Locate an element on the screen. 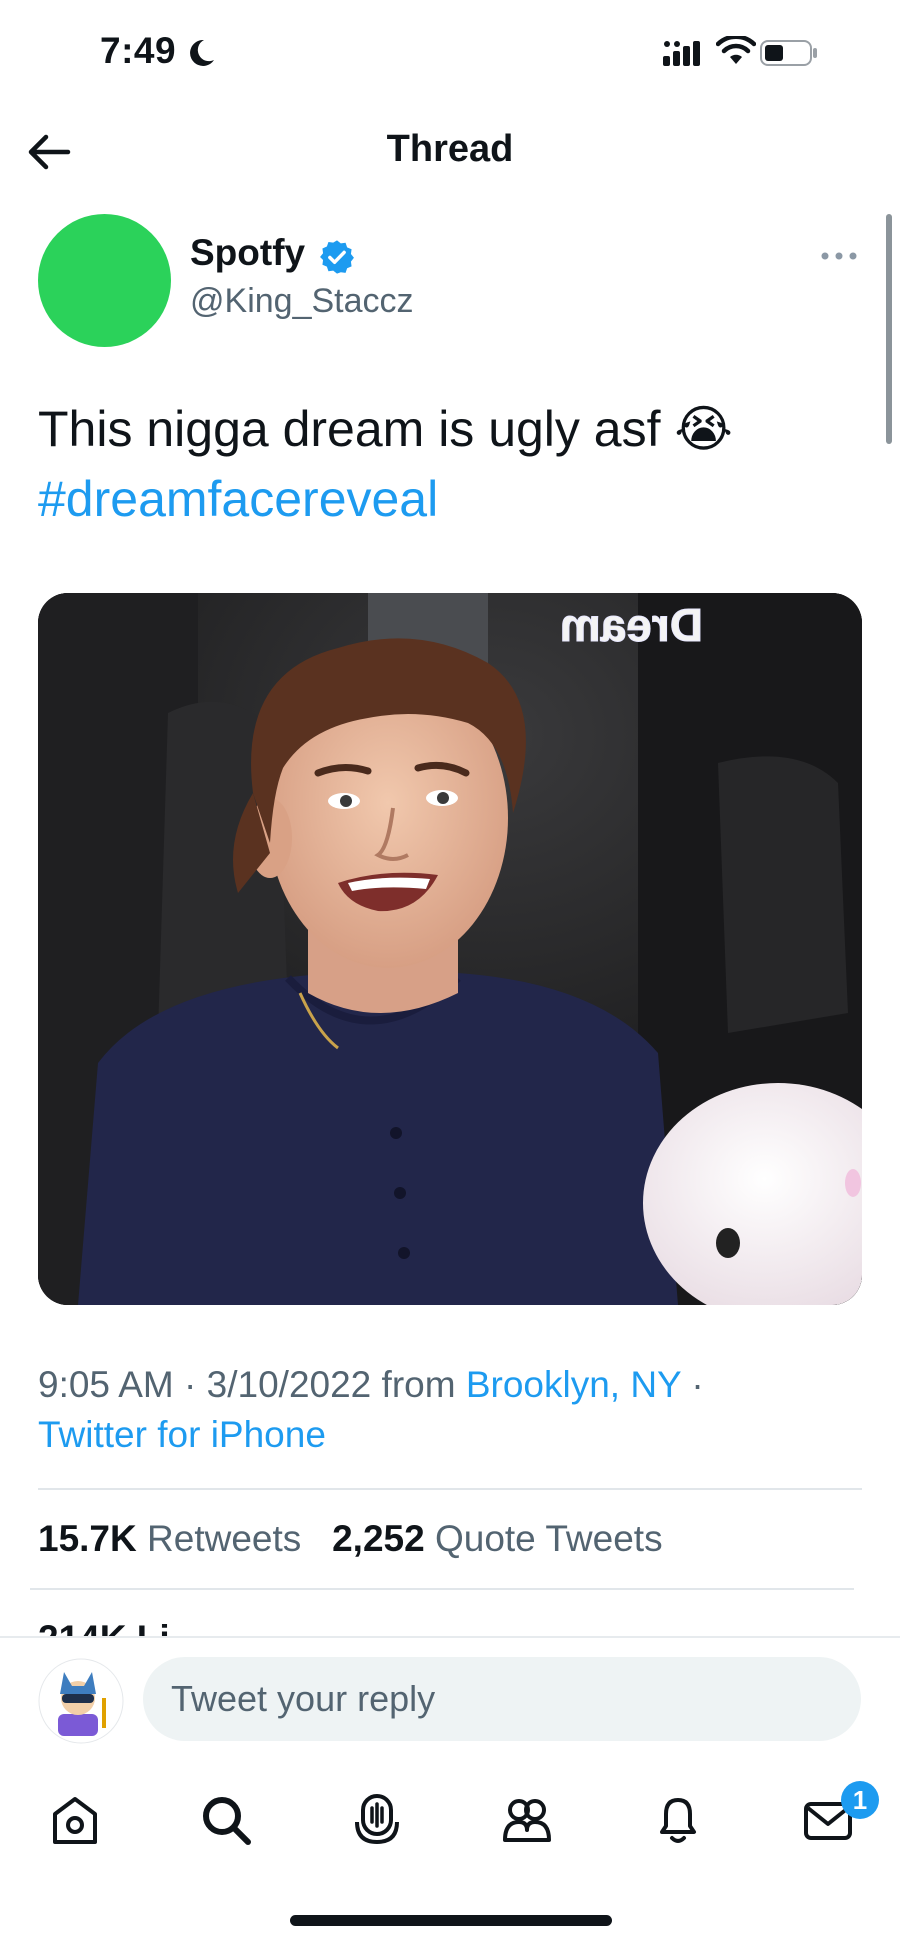 This screenshot has width=900, height=1950. status-time: 7:49 is located at coordinates (138, 50).